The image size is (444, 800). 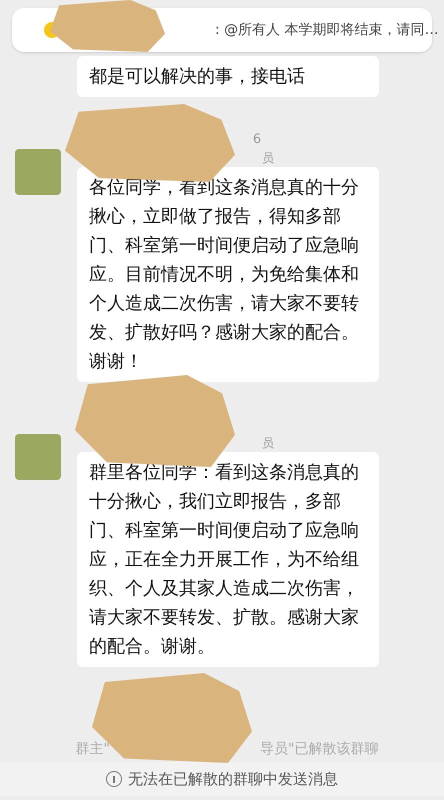 What do you see at coordinates (93, 749) in the screenshot?
I see `system-notice-text: 群主"` at bounding box center [93, 749].